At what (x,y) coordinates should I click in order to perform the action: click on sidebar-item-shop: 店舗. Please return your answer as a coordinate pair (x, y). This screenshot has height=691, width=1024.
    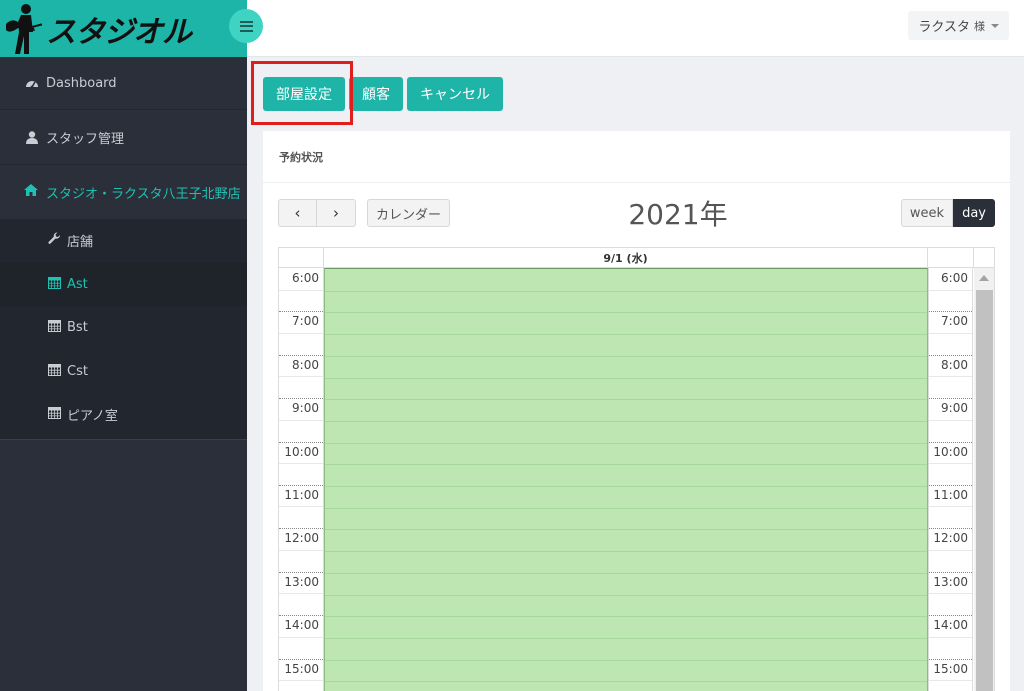
    Looking at the image, I should click on (123, 241).